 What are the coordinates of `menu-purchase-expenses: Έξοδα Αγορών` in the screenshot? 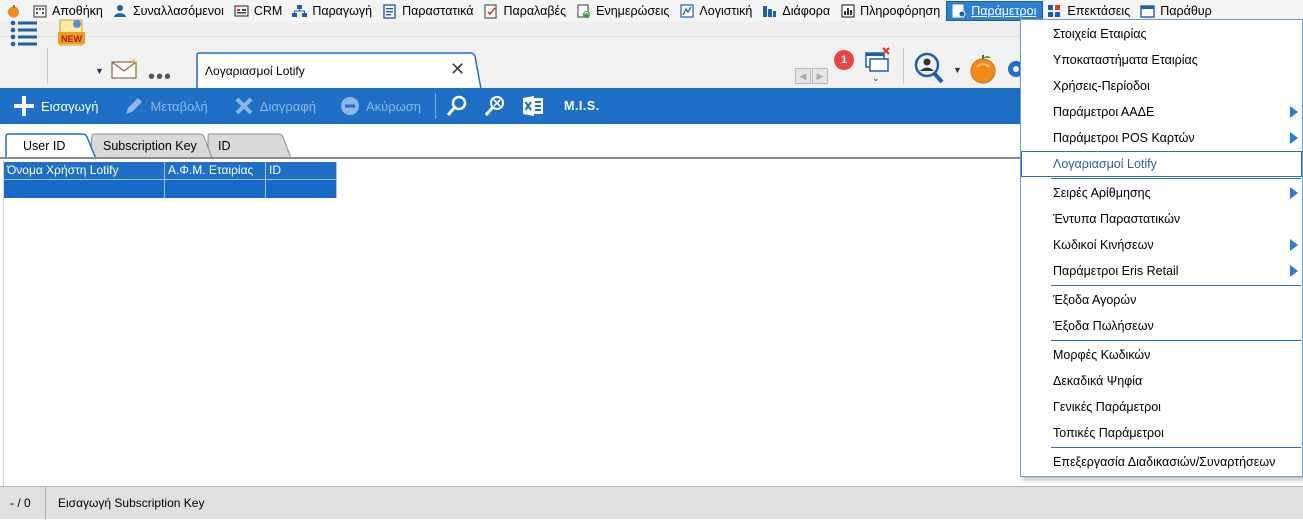 It's located at (1161, 300).